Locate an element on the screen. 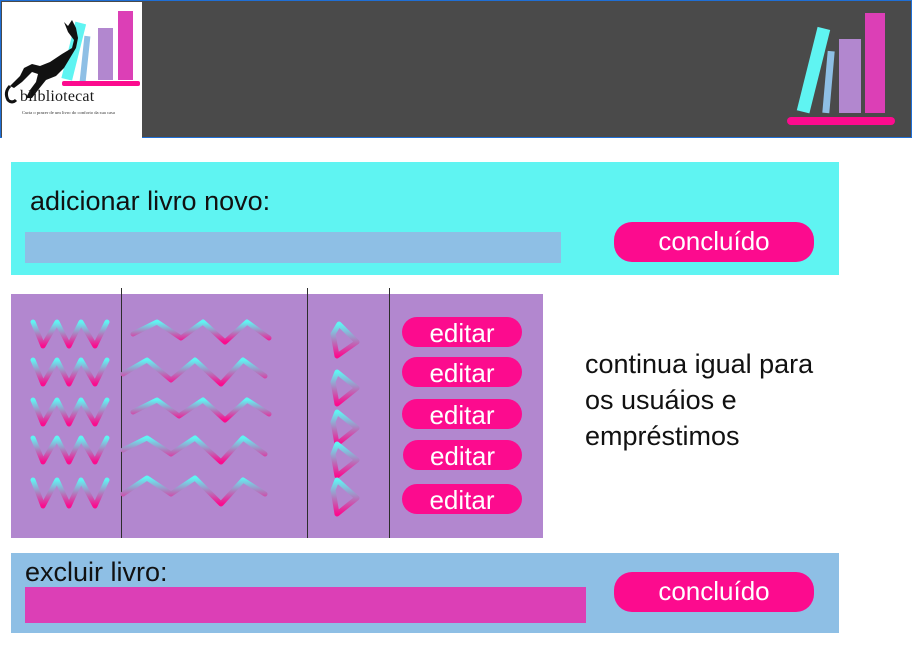 This screenshot has width=914, height=646. add-book-submit-button: concluído is located at coordinates (714, 242).